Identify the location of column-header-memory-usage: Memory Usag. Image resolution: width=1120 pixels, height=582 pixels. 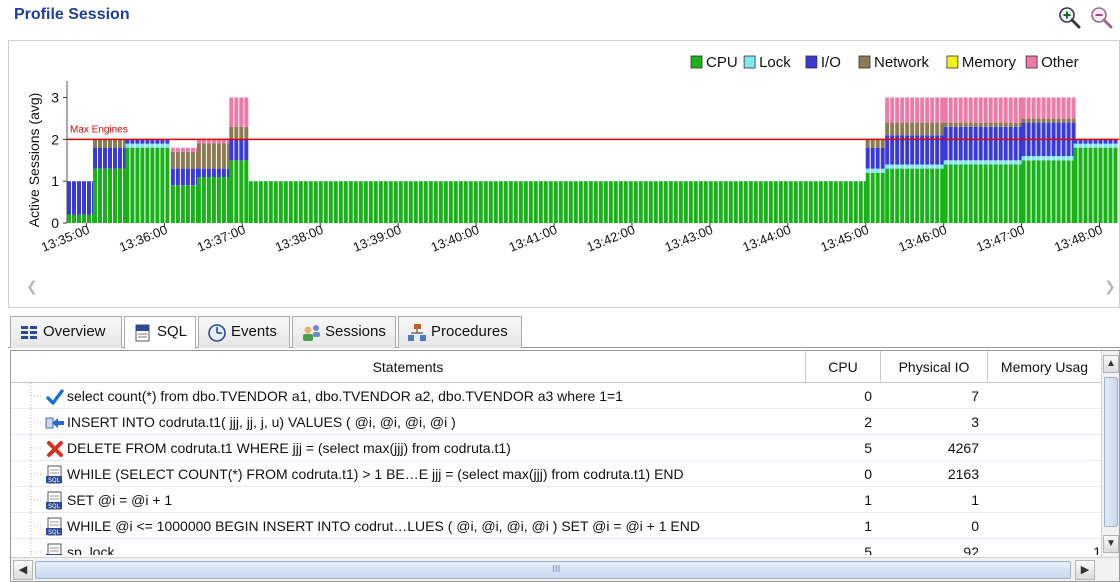
(1044, 367).